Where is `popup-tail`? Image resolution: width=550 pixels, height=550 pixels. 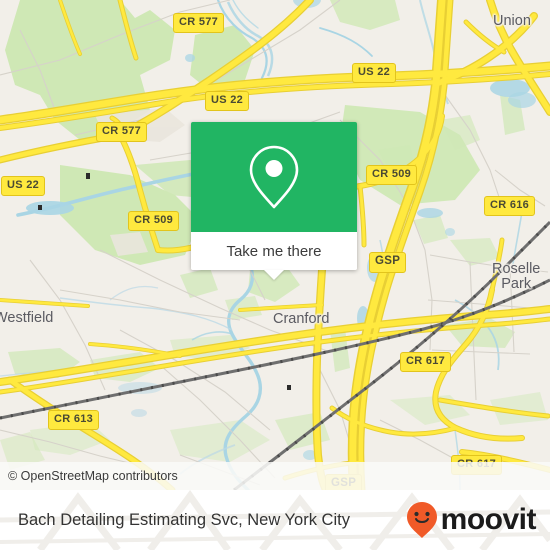 popup-tail is located at coordinates (274, 275).